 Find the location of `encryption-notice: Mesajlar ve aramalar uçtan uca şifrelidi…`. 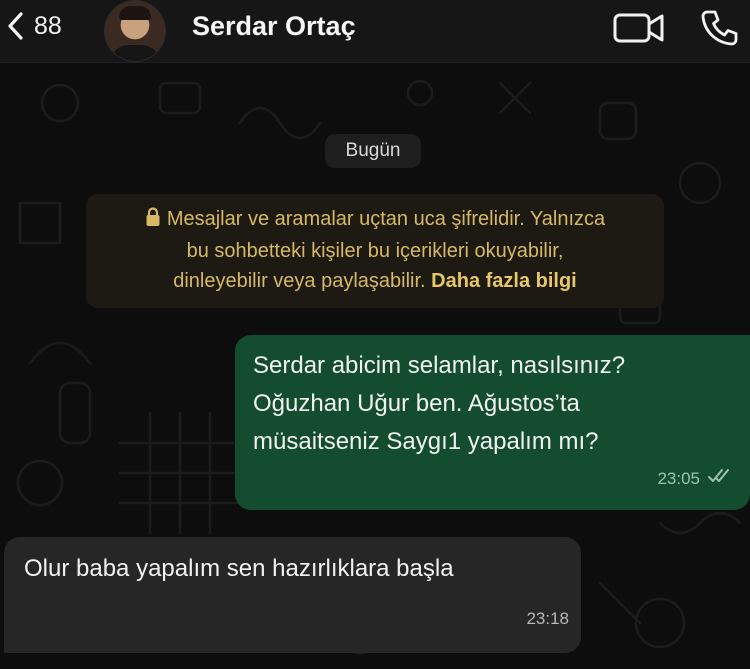

encryption-notice: Mesajlar ve aramalar uçtan uca şifrelidi… is located at coordinates (375, 251).